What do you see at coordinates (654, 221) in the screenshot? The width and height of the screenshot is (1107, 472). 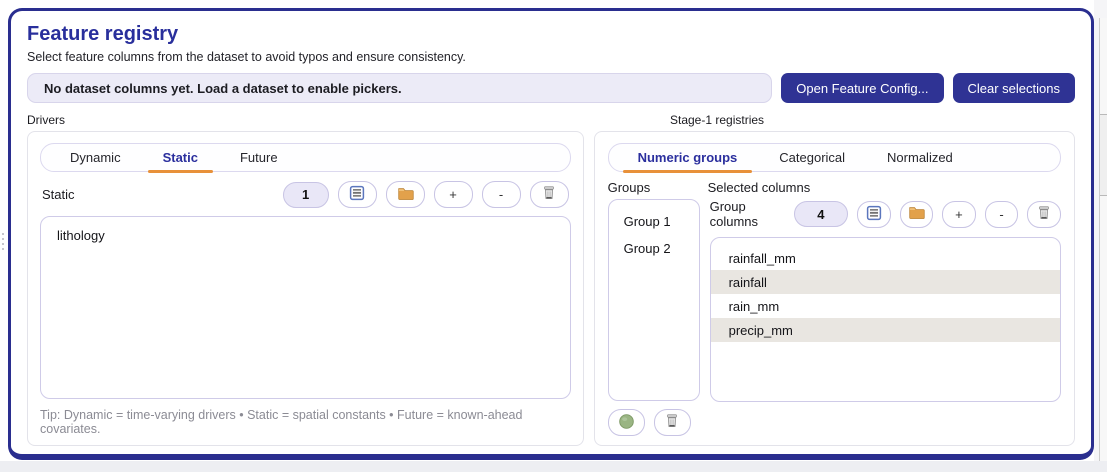 I see `group-item: Group 1` at bounding box center [654, 221].